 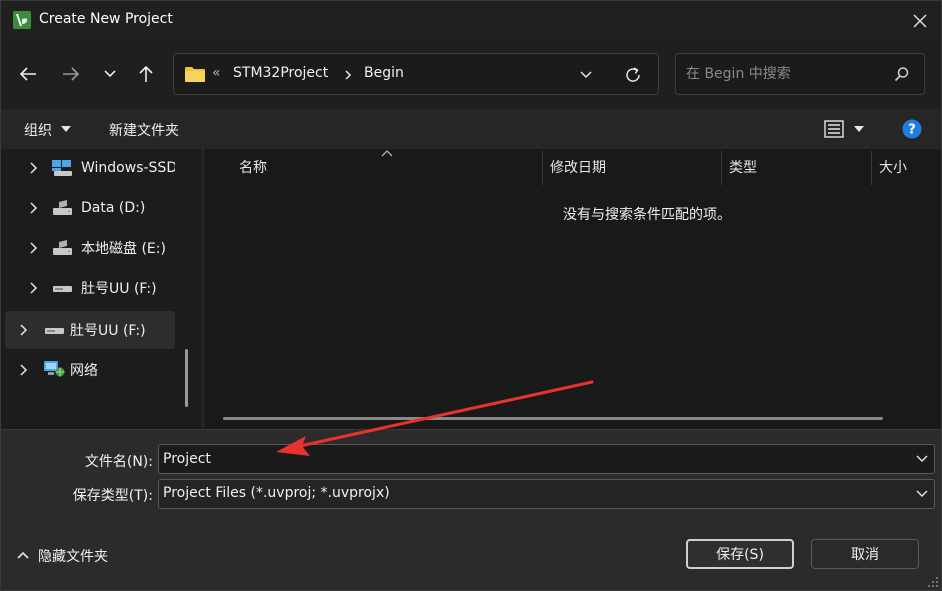 I want to click on sidebar-item-usb-f-root: 肚号UU (F:), so click(x=90, y=330).